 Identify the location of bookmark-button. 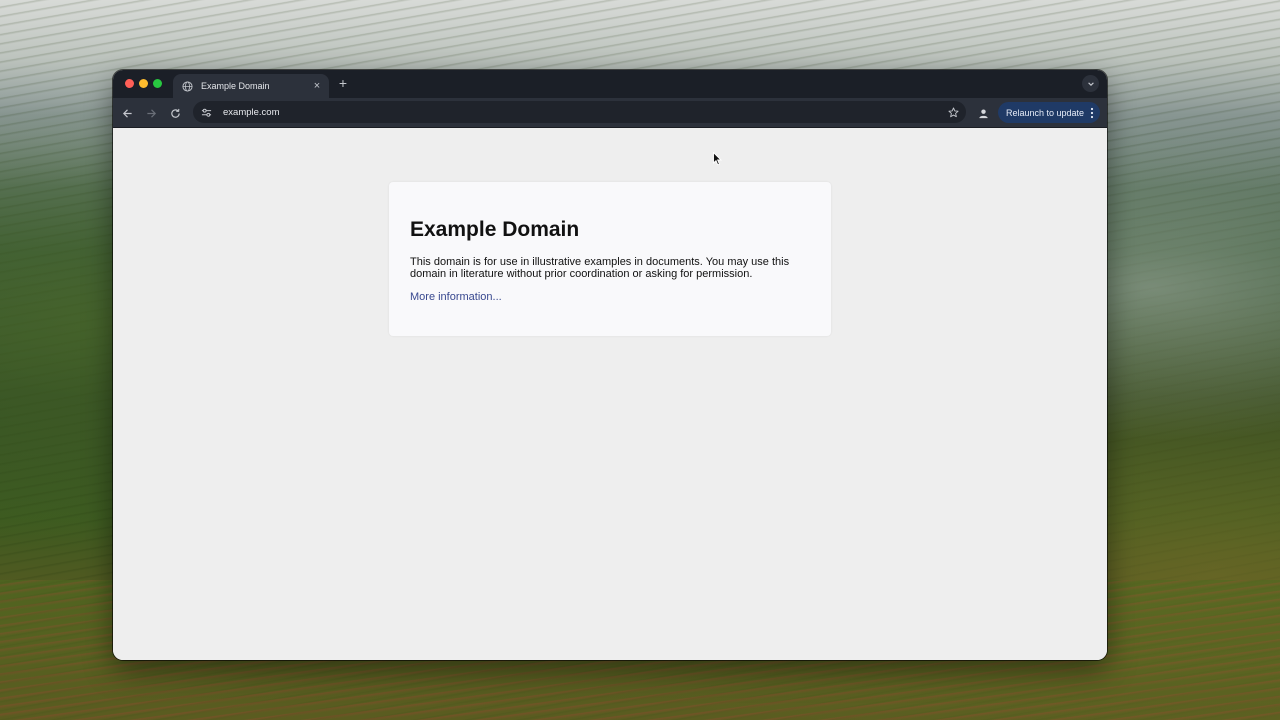
(953, 112).